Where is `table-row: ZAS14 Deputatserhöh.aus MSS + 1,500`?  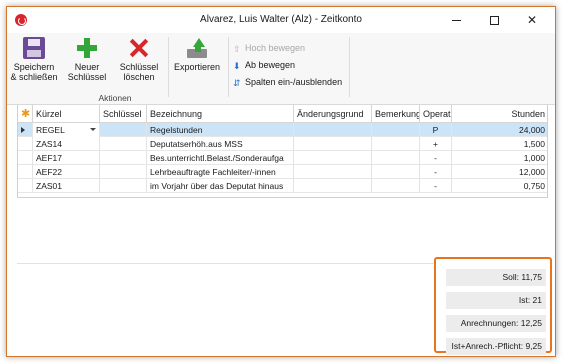 table-row: ZAS14 Deputatserhöh.aus MSS + 1,500 is located at coordinates (282, 144).